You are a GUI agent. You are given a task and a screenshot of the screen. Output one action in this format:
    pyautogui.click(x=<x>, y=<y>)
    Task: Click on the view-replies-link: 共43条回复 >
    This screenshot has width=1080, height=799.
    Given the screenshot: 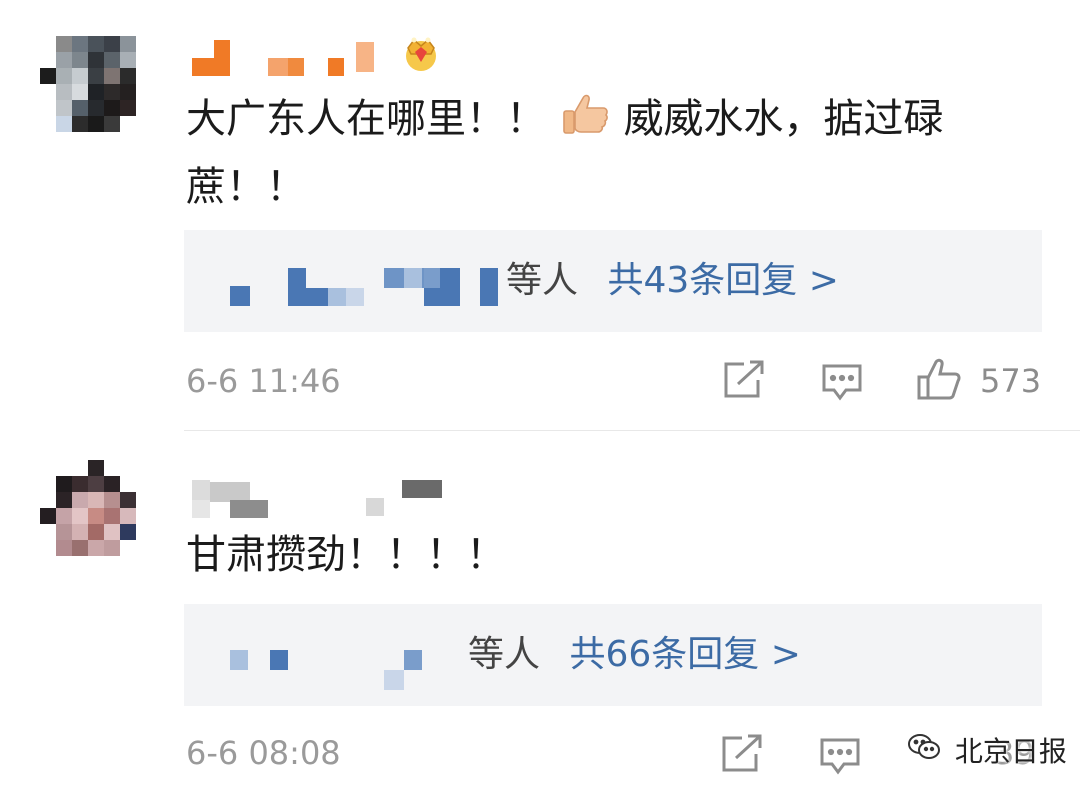 What is the action you would take?
    pyautogui.click(x=722, y=280)
    